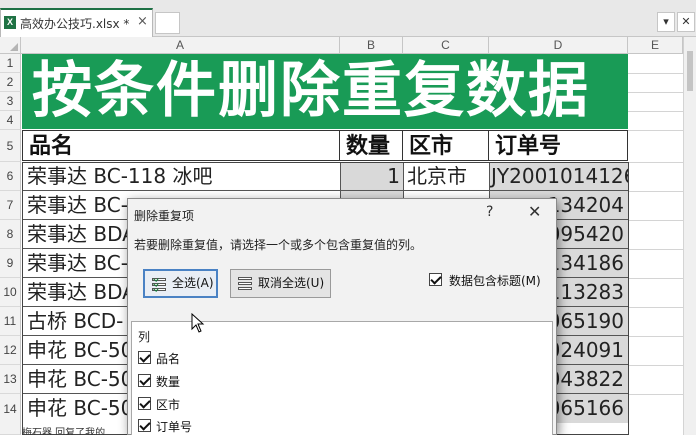  Describe the element at coordinates (689, 236) in the screenshot. I see `vertical-scrollbar` at that location.